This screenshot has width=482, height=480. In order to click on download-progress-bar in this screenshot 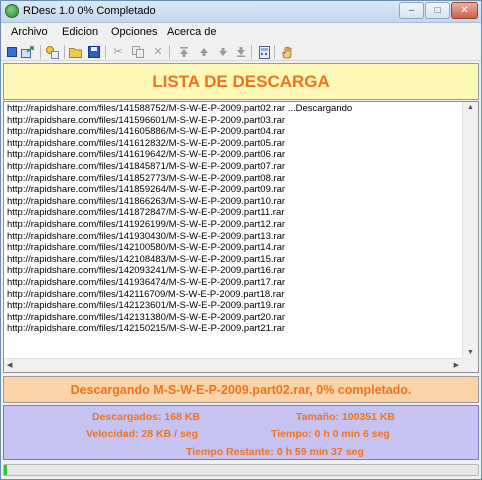, I will do `click(241, 470)`.